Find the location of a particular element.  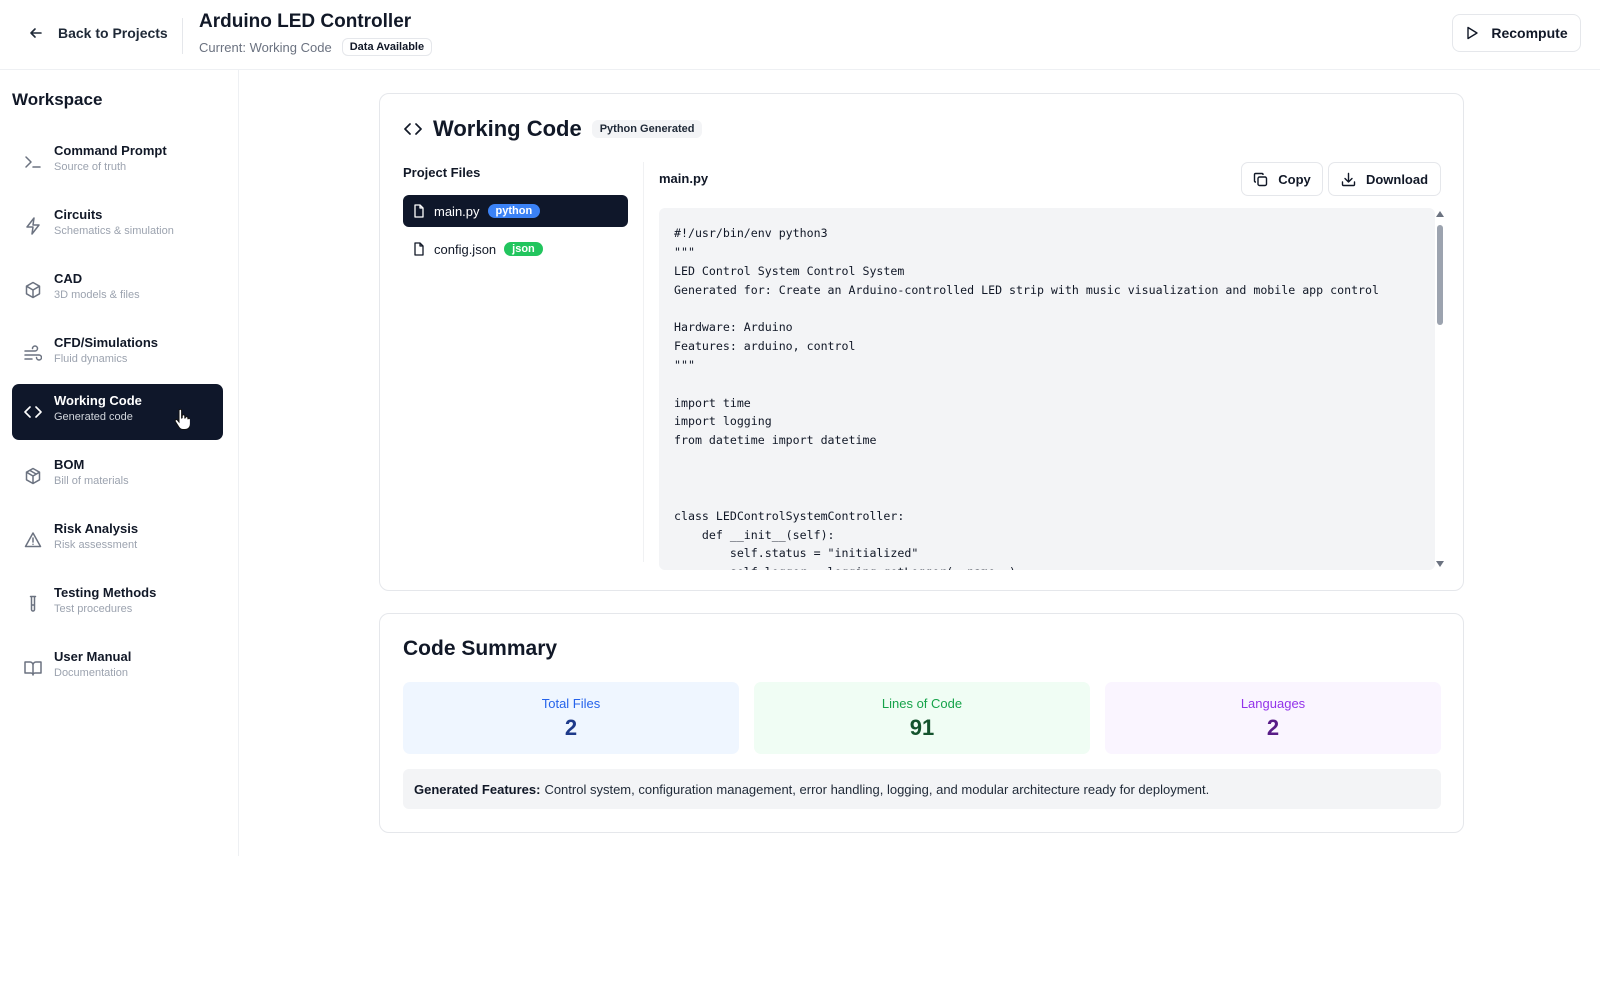

sidebar-item-desc: Fluid dynamics is located at coordinates (91, 359).